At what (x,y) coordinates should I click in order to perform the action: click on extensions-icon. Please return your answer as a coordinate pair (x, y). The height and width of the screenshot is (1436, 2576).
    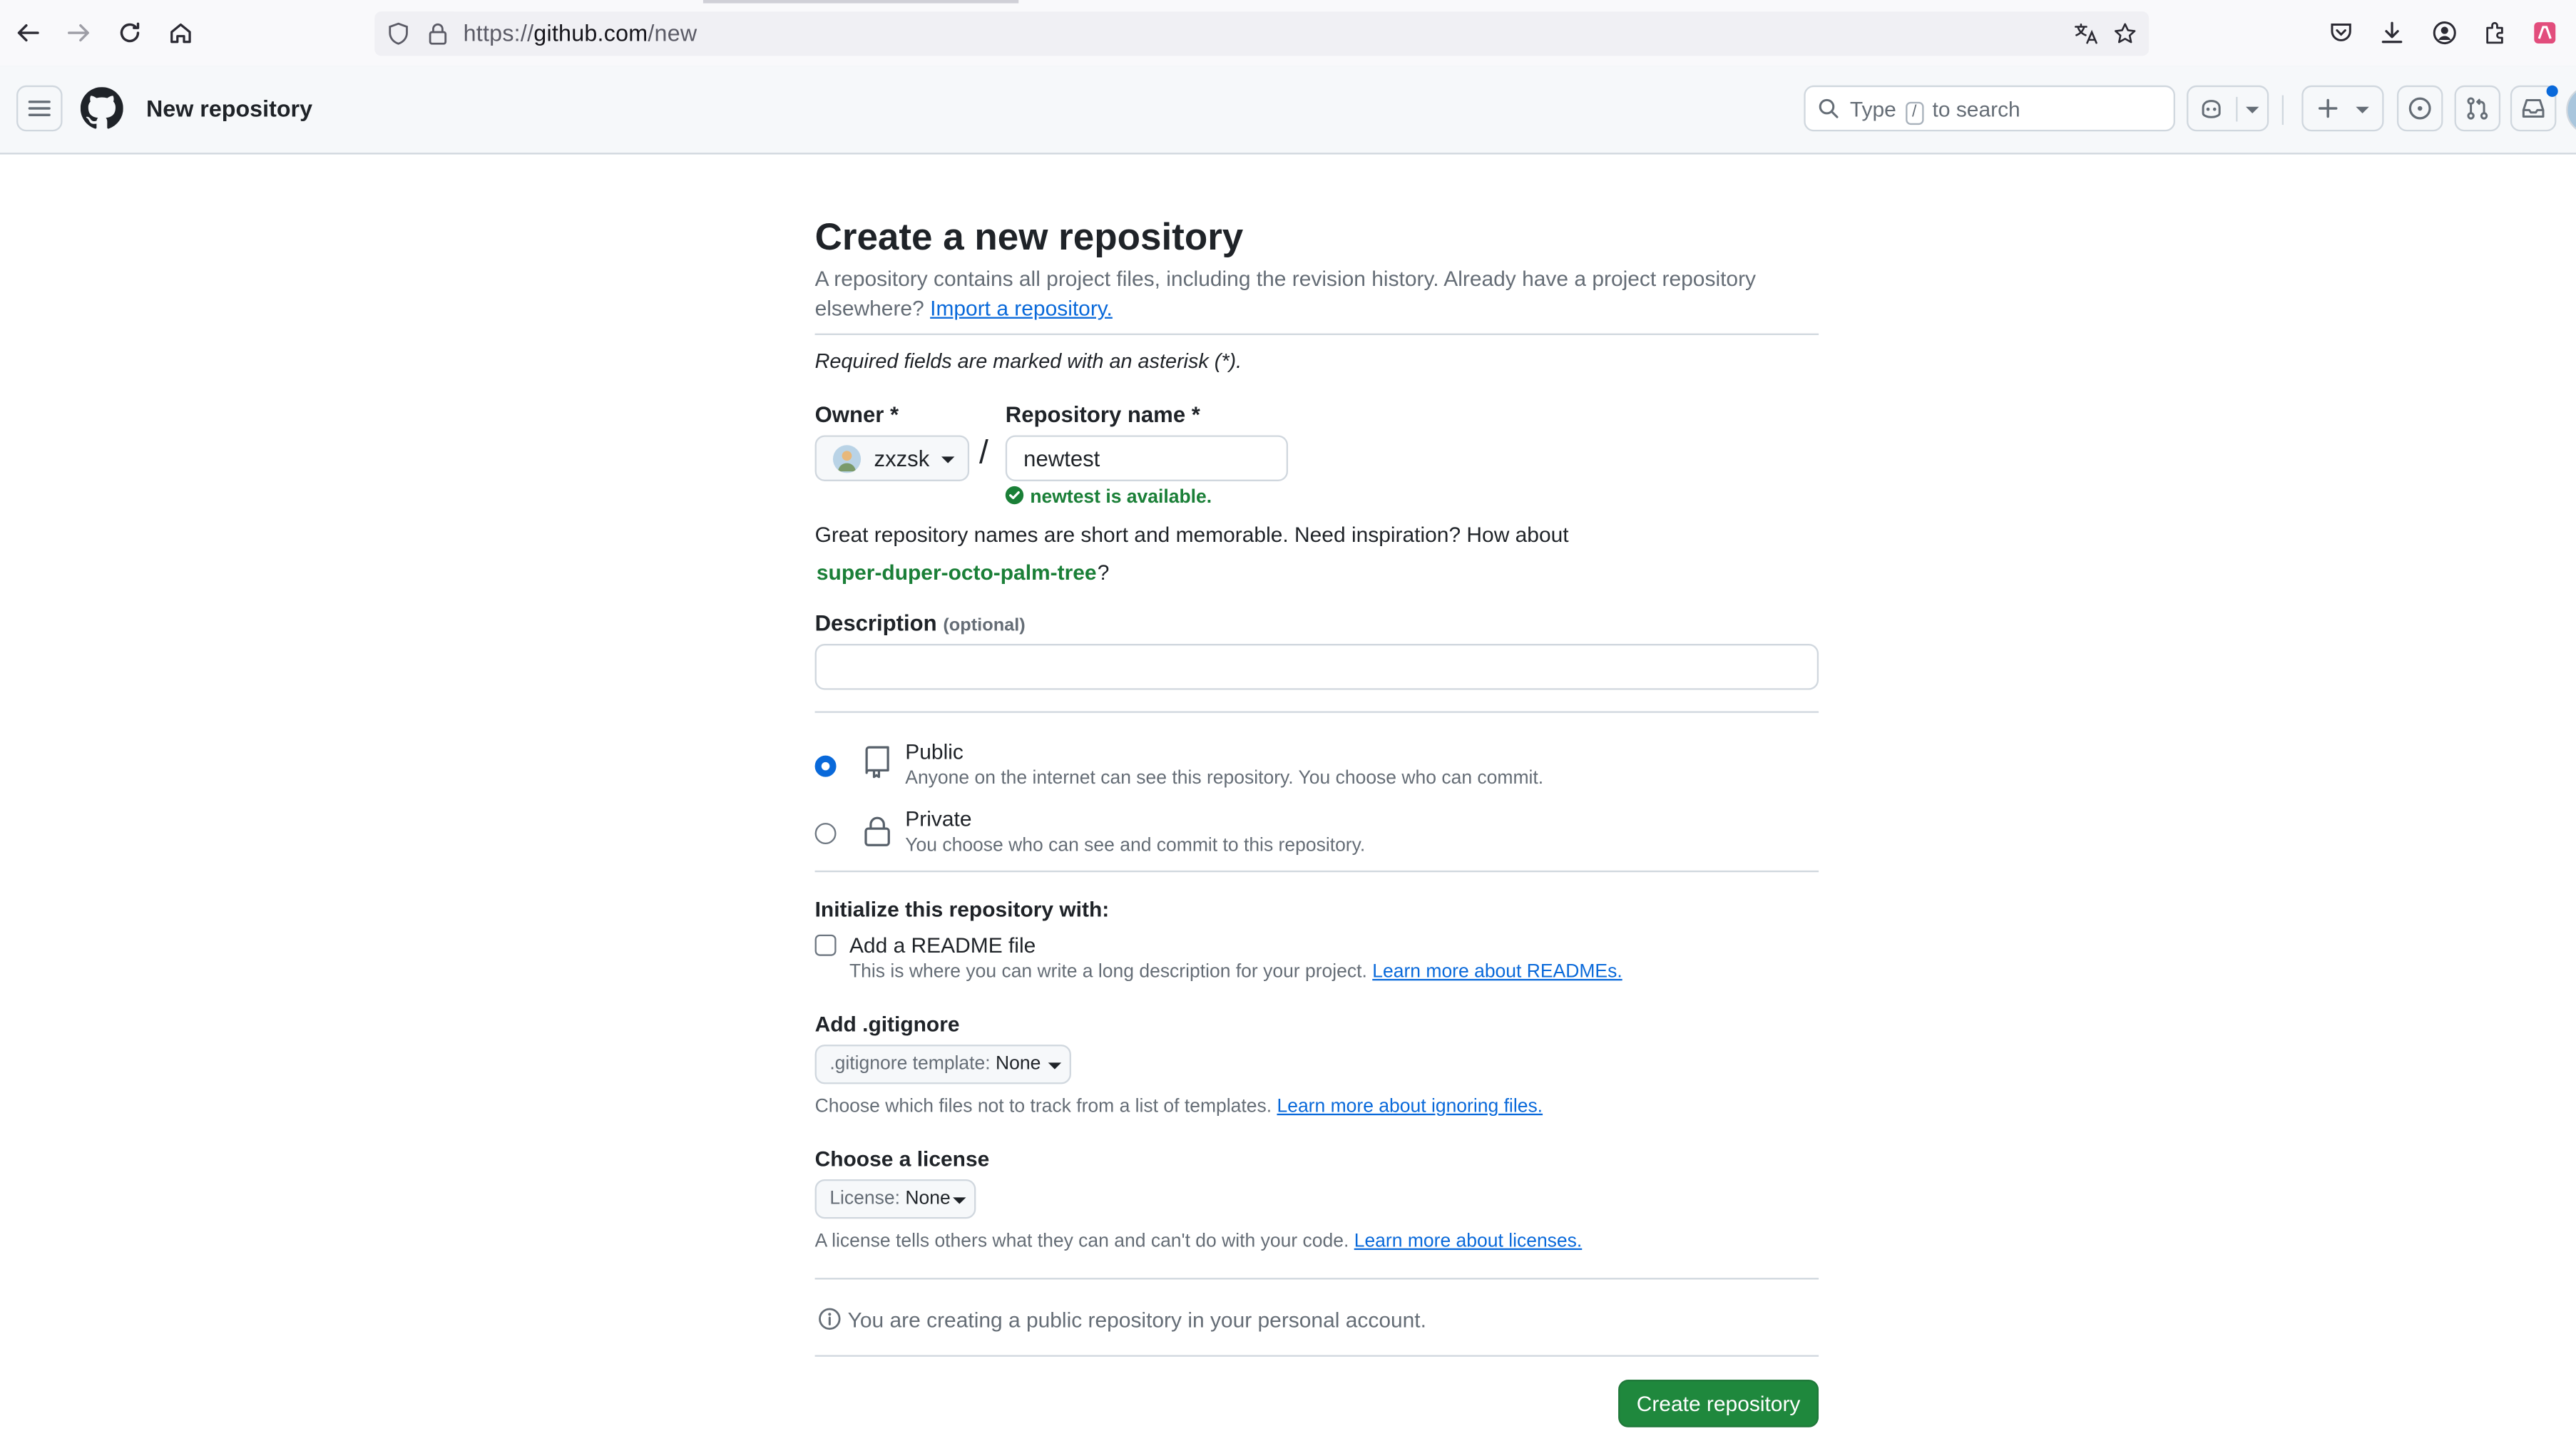
    Looking at the image, I should click on (2496, 33).